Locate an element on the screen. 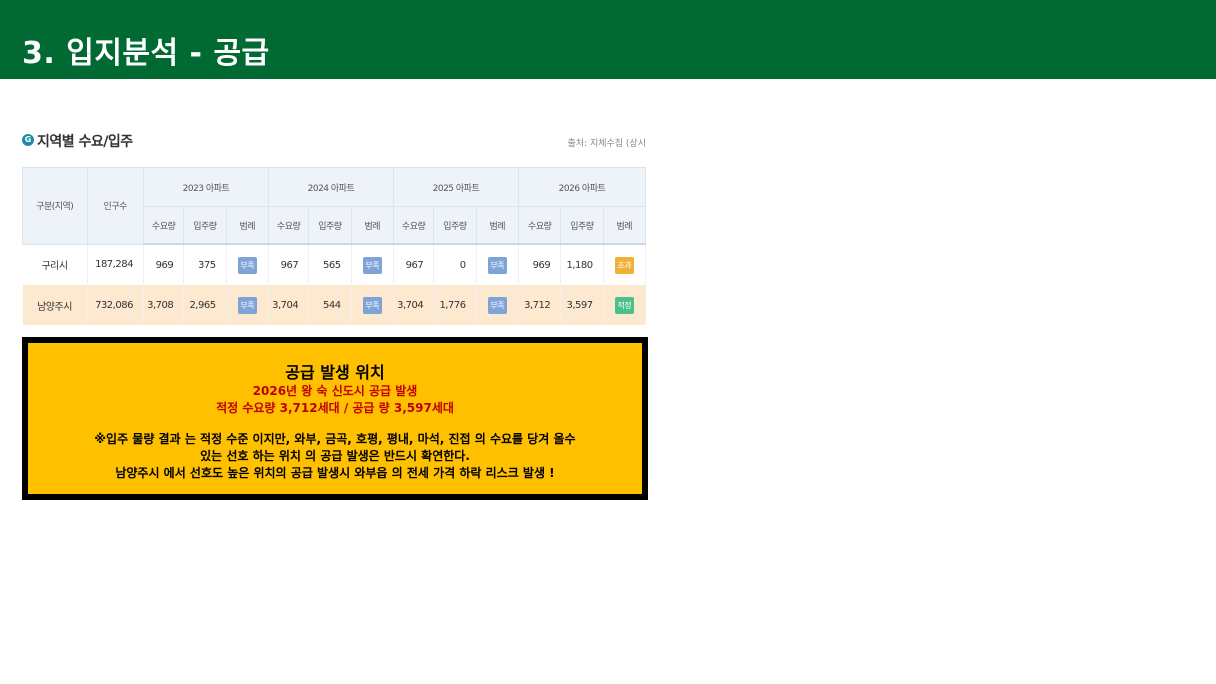 Image resolution: width=1216 pixels, height=684 pixels. col-year-2026: 2026 아파트 is located at coordinates (582, 187).